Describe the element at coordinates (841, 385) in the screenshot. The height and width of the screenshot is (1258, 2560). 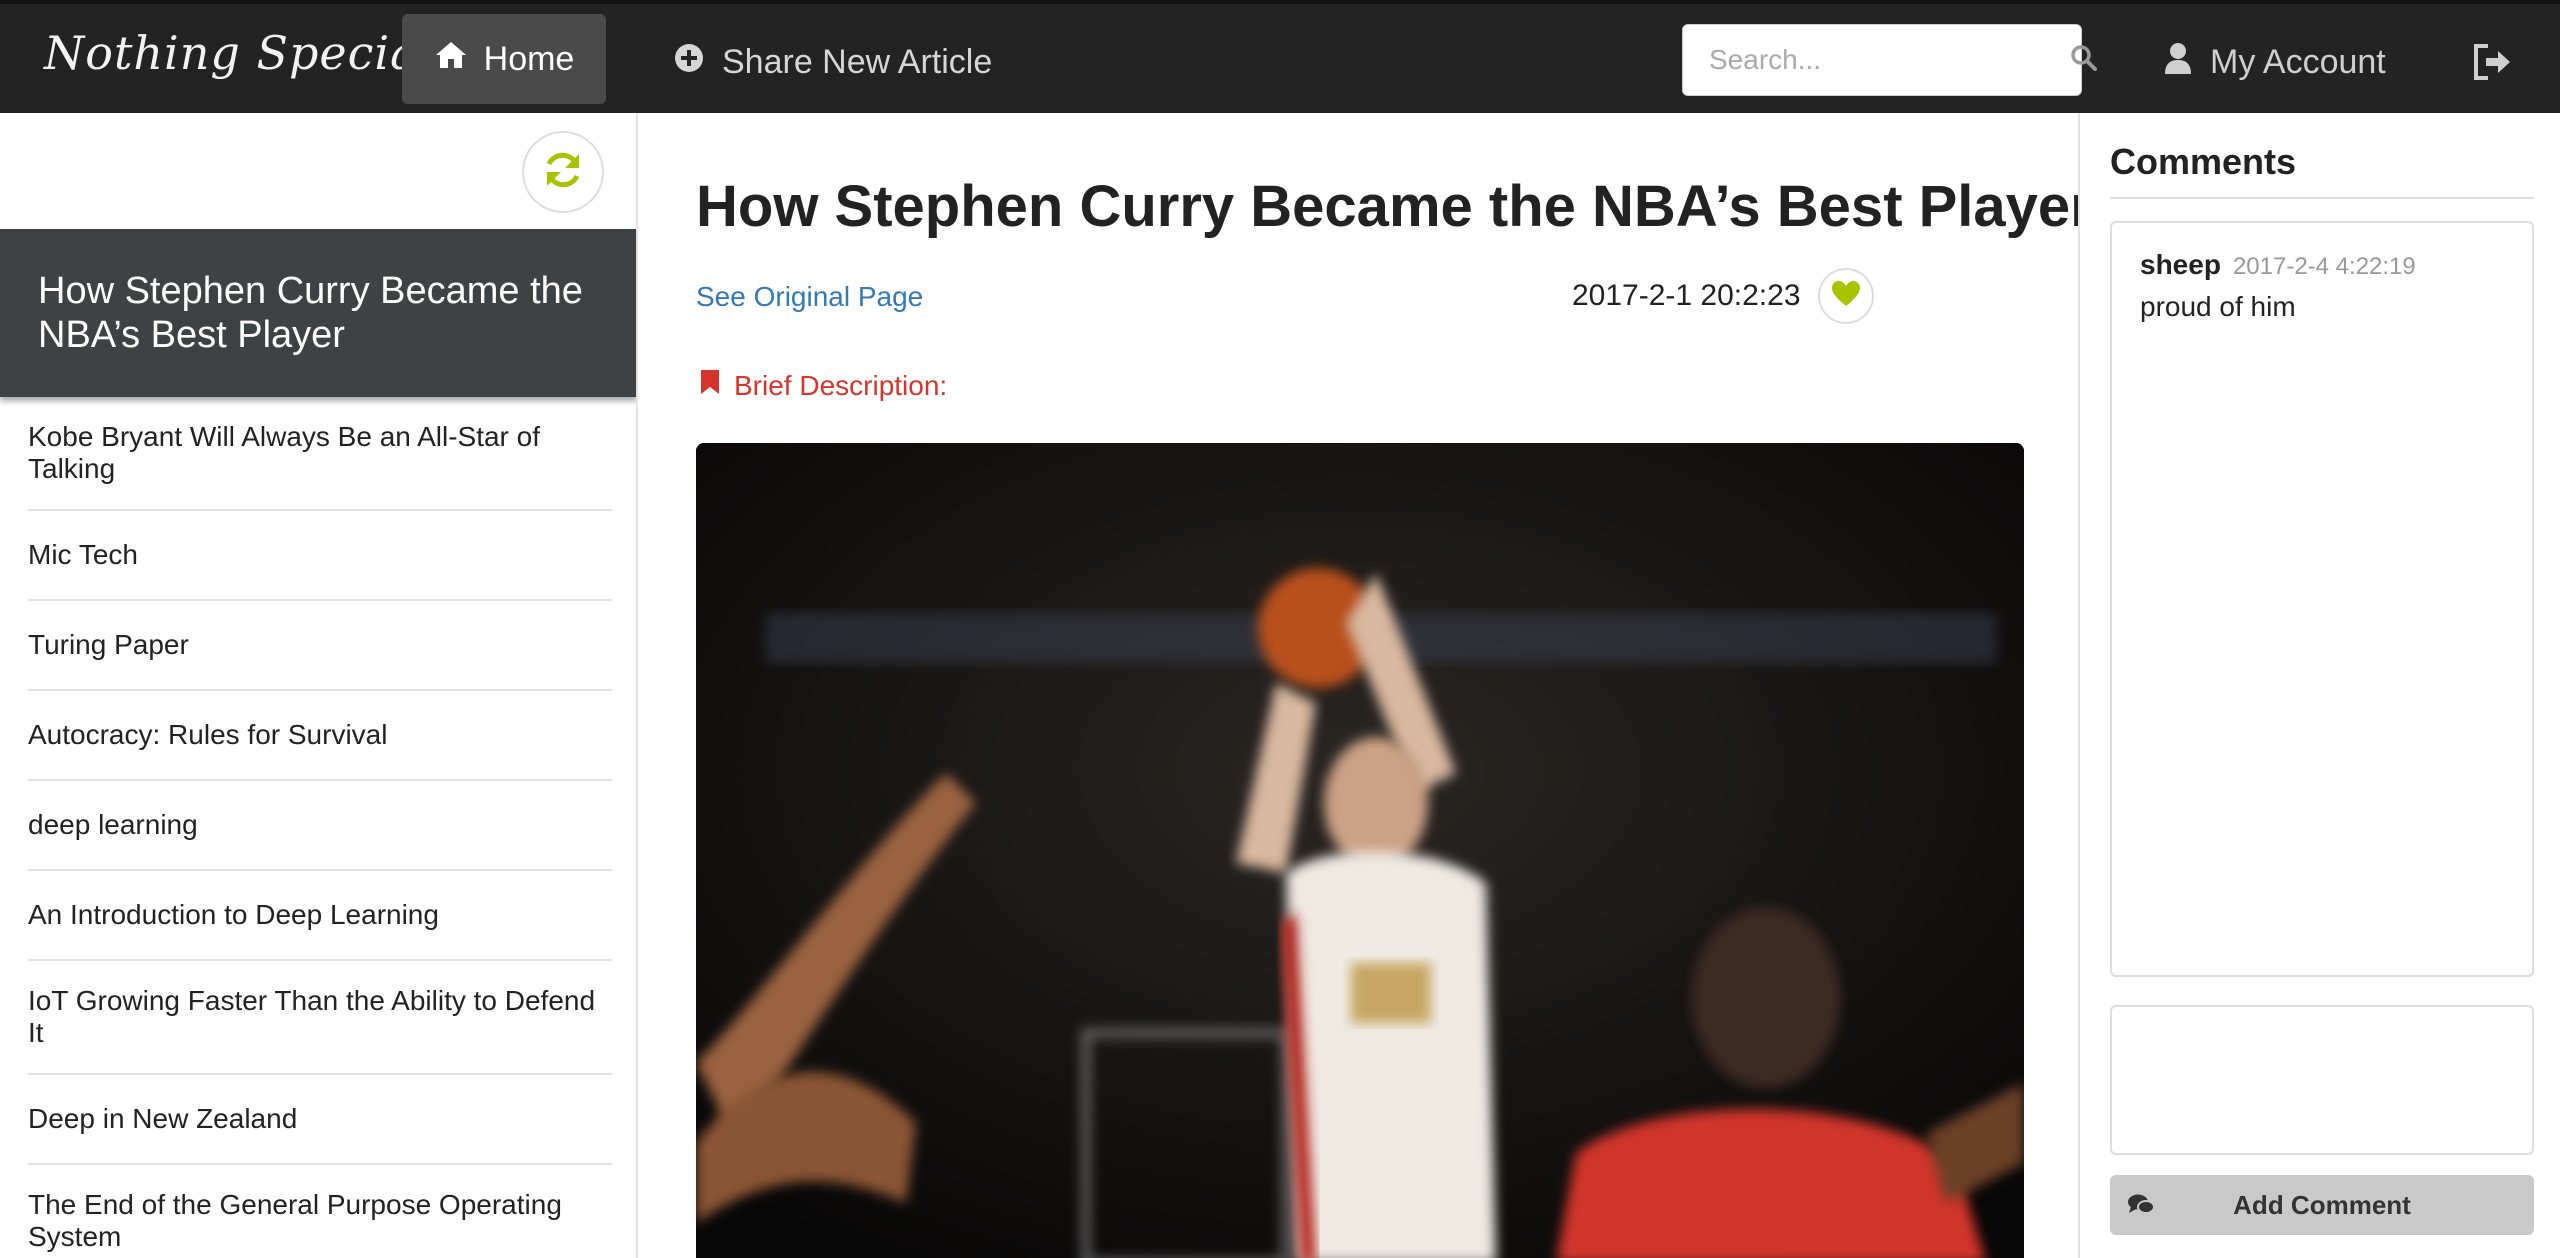
I see `brief-description-label: Brief Description:` at that location.